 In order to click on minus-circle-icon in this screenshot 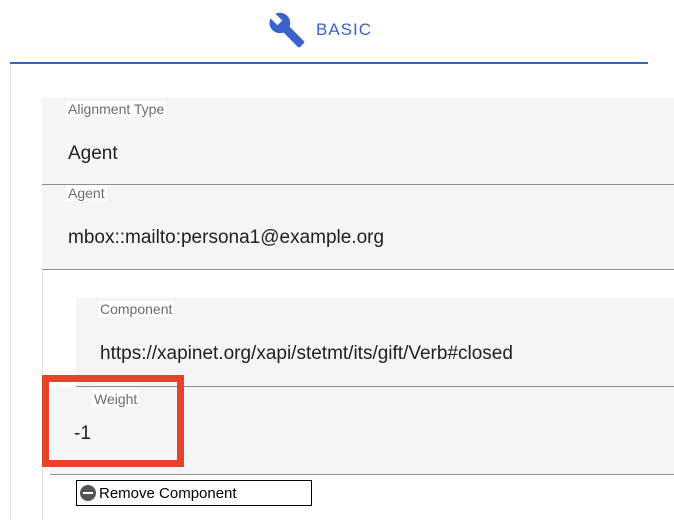, I will do `click(88, 493)`.